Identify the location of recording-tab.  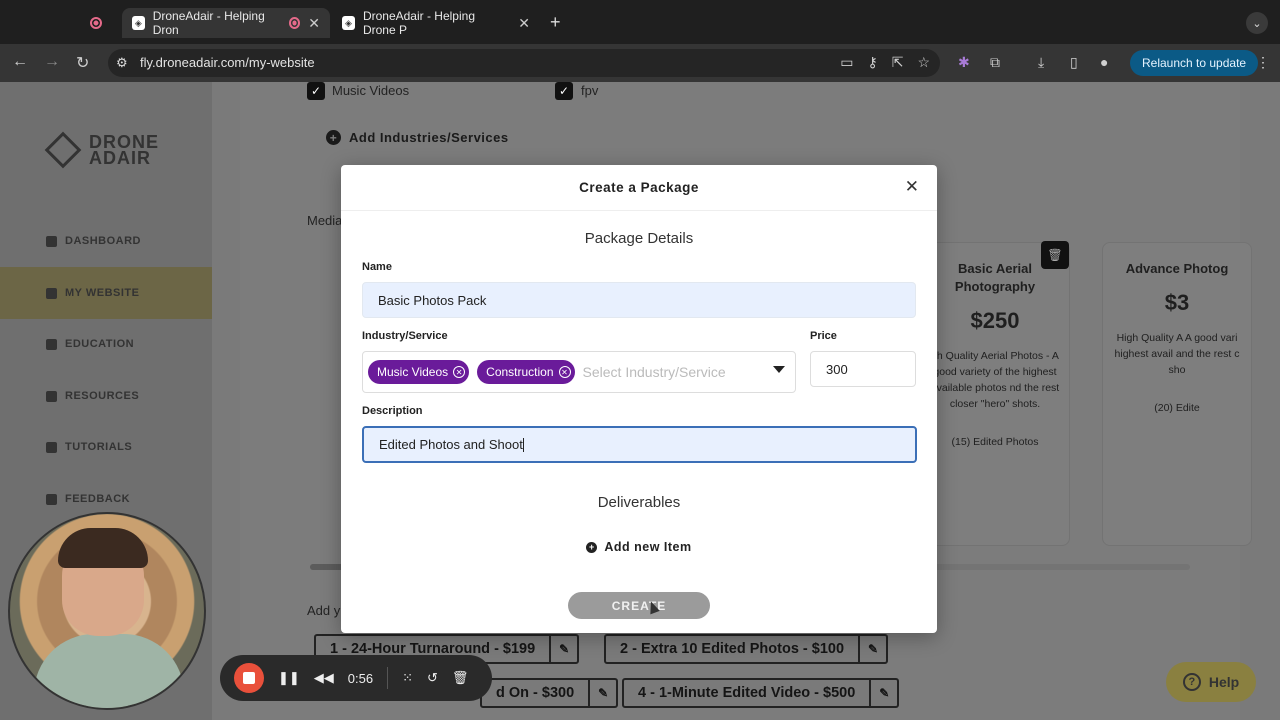
(100, 23).